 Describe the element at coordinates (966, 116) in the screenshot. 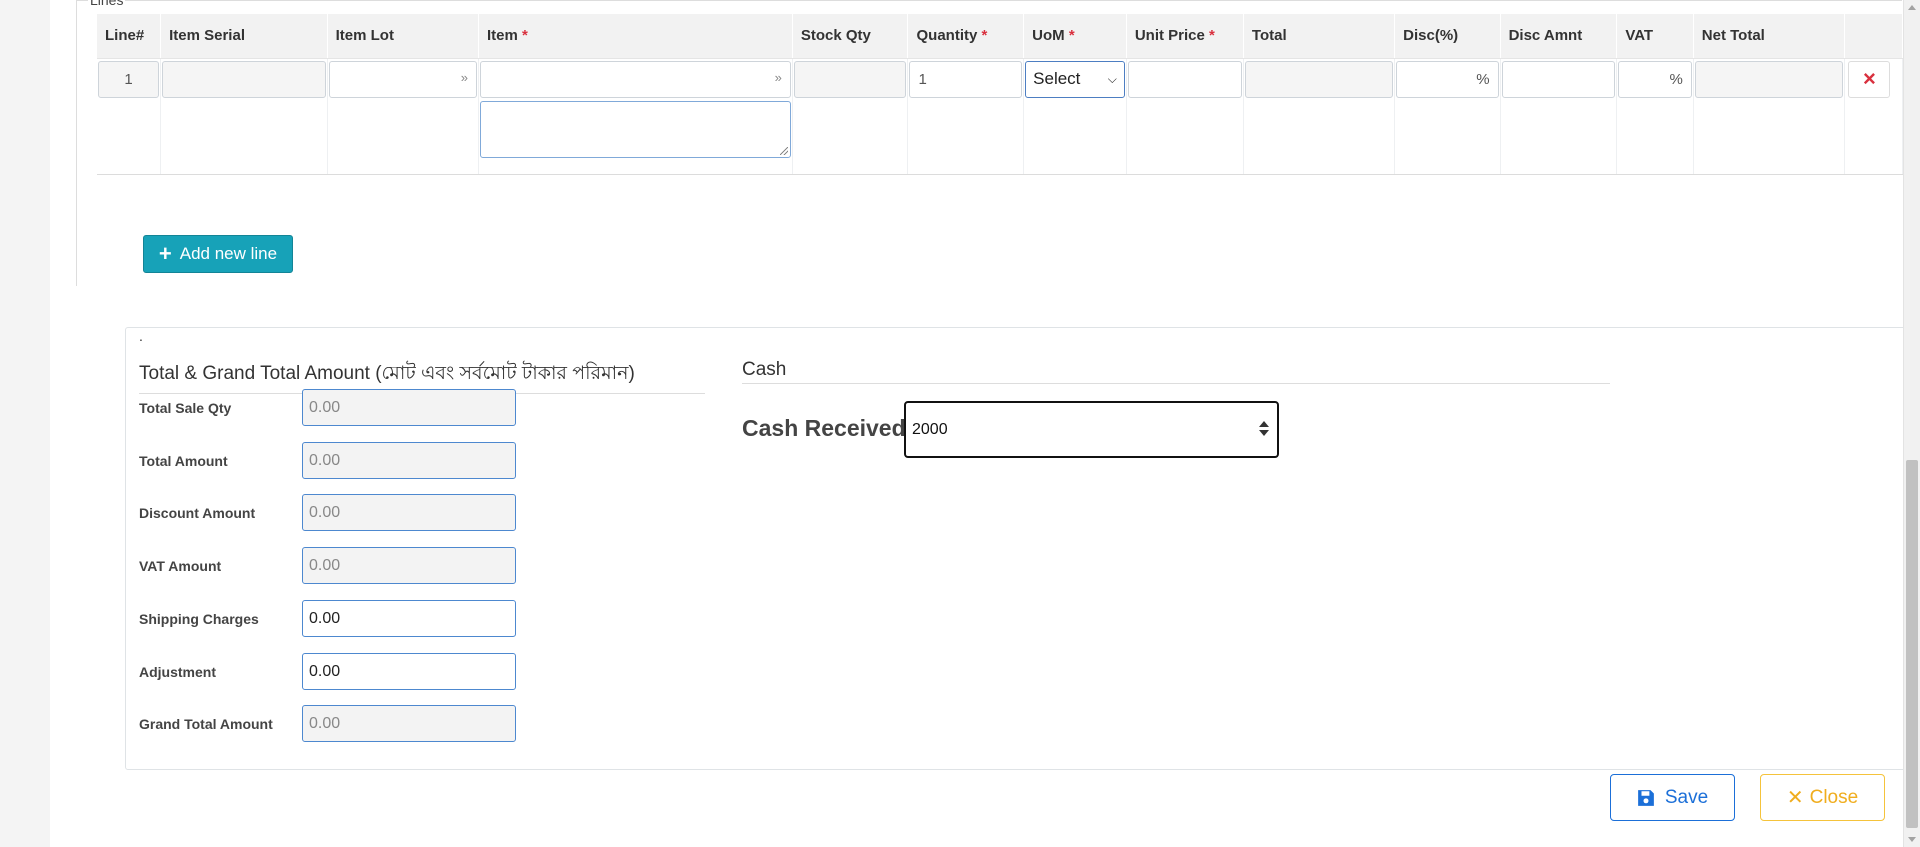

I see `cell-quantity: 1` at that location.